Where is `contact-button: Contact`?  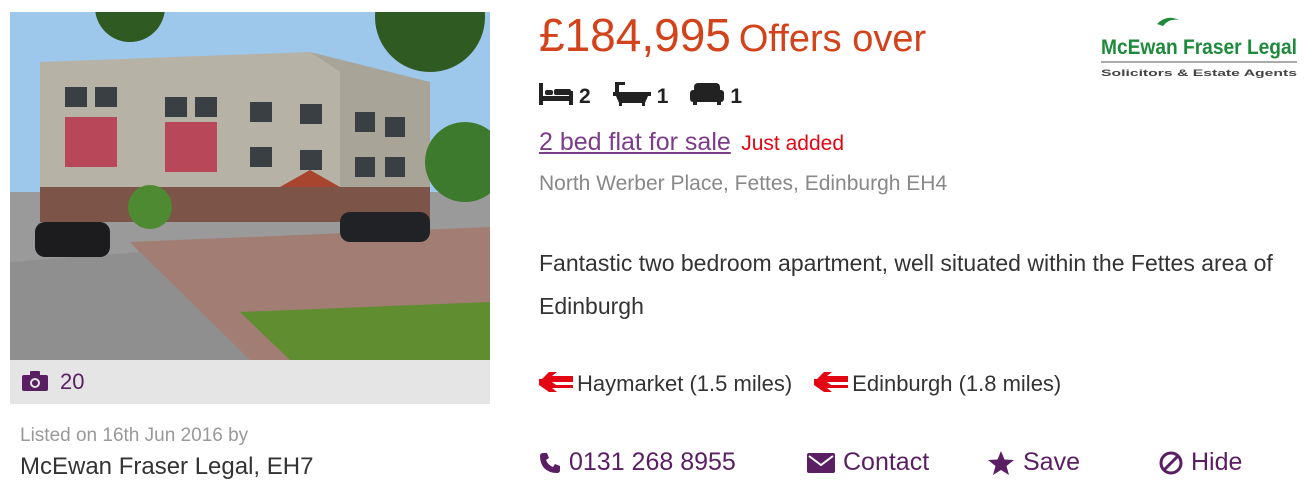
contact-button: Contact is located at coordinates (868, 462).